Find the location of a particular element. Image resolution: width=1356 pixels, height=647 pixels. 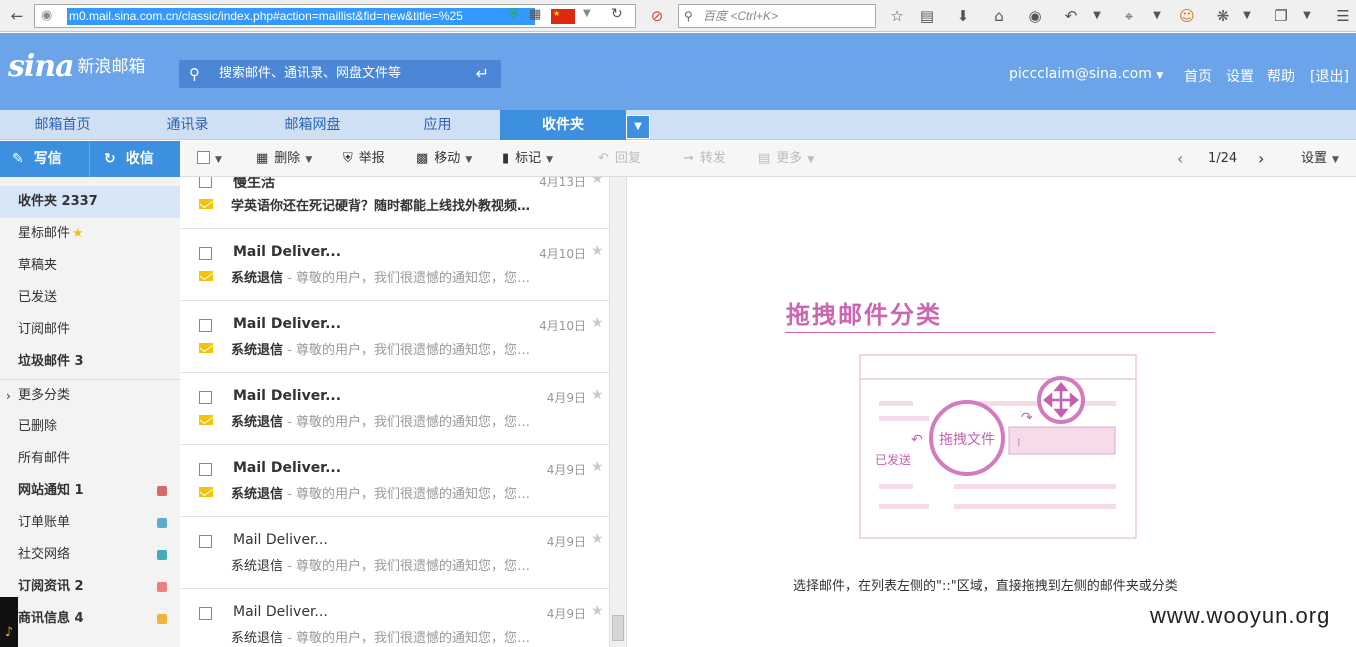

sidebar-item-orders: 订单账单 is located at coordinates (90, 523).